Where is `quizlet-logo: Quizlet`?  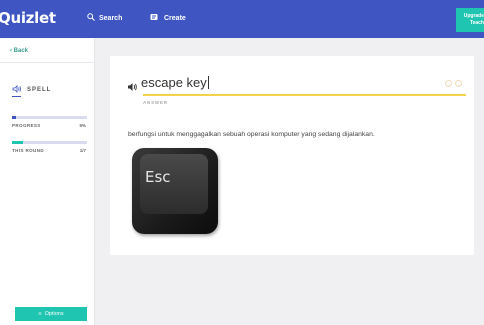
quizlet-logo: Quizlet is located at coordinates (28, 18).